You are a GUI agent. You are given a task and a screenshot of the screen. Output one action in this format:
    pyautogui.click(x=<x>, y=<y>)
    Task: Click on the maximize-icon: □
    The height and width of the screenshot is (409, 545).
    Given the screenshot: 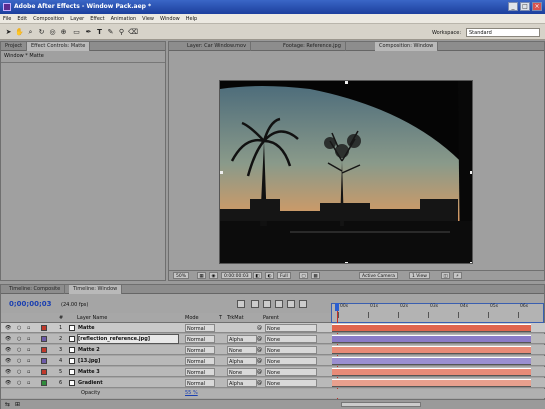 What is the action you would take?
    pyautogui.click(x=525, y=6)
    